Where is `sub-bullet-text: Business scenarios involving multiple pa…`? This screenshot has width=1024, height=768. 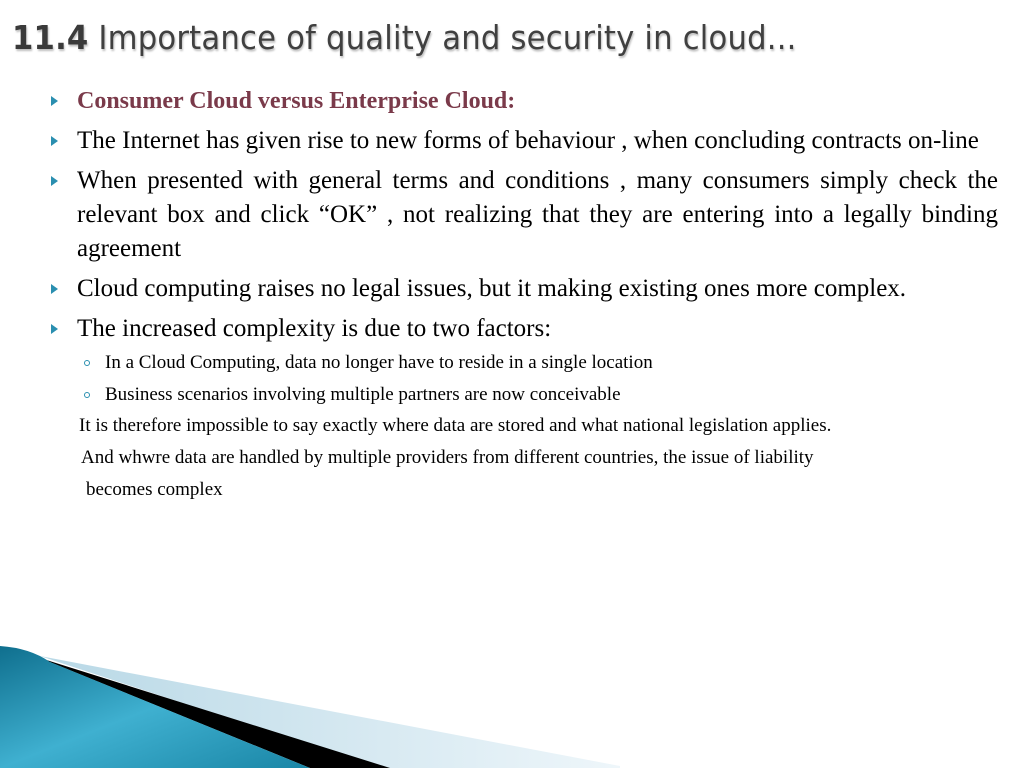 sub-bullet-text: Business scenarios involving multiple pa… is located at coordinates (363, 394).